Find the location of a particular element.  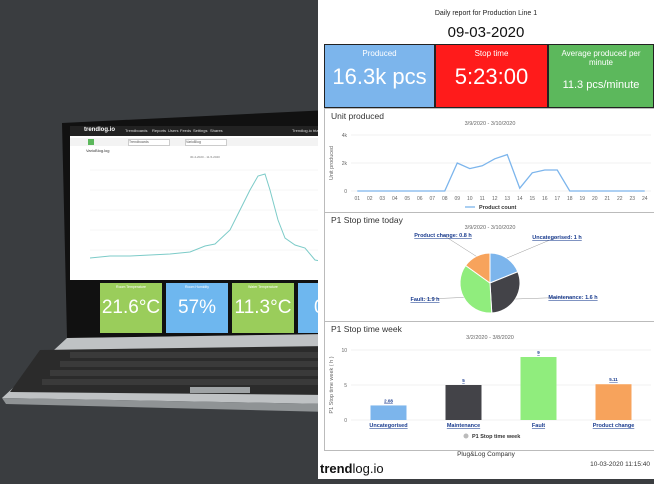

kpi-average-label: Average produced per minute is located at coordinates (601, 58).